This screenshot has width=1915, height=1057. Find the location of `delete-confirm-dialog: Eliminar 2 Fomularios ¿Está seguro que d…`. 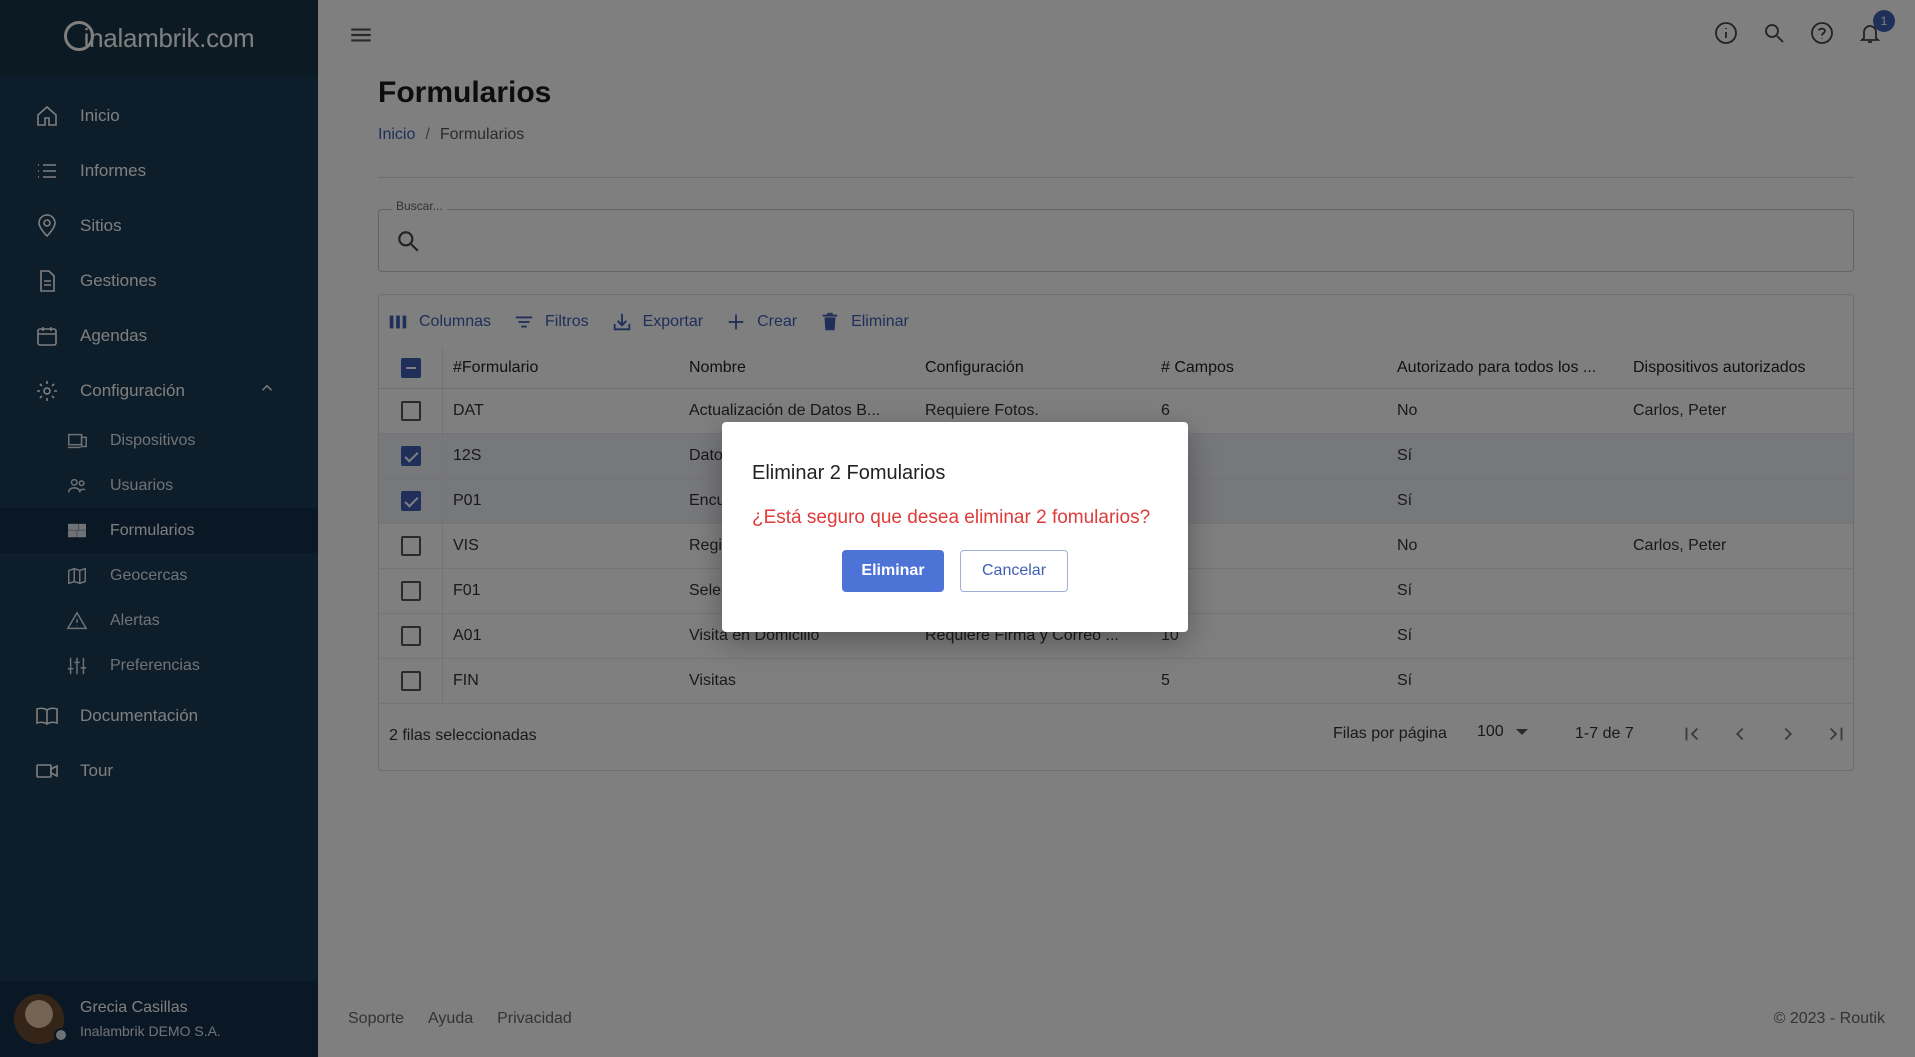

delete-confirm-dialog: Eliminar 2 Fomularios ¿Está seguro que d… is located at coordinates (955, 527).